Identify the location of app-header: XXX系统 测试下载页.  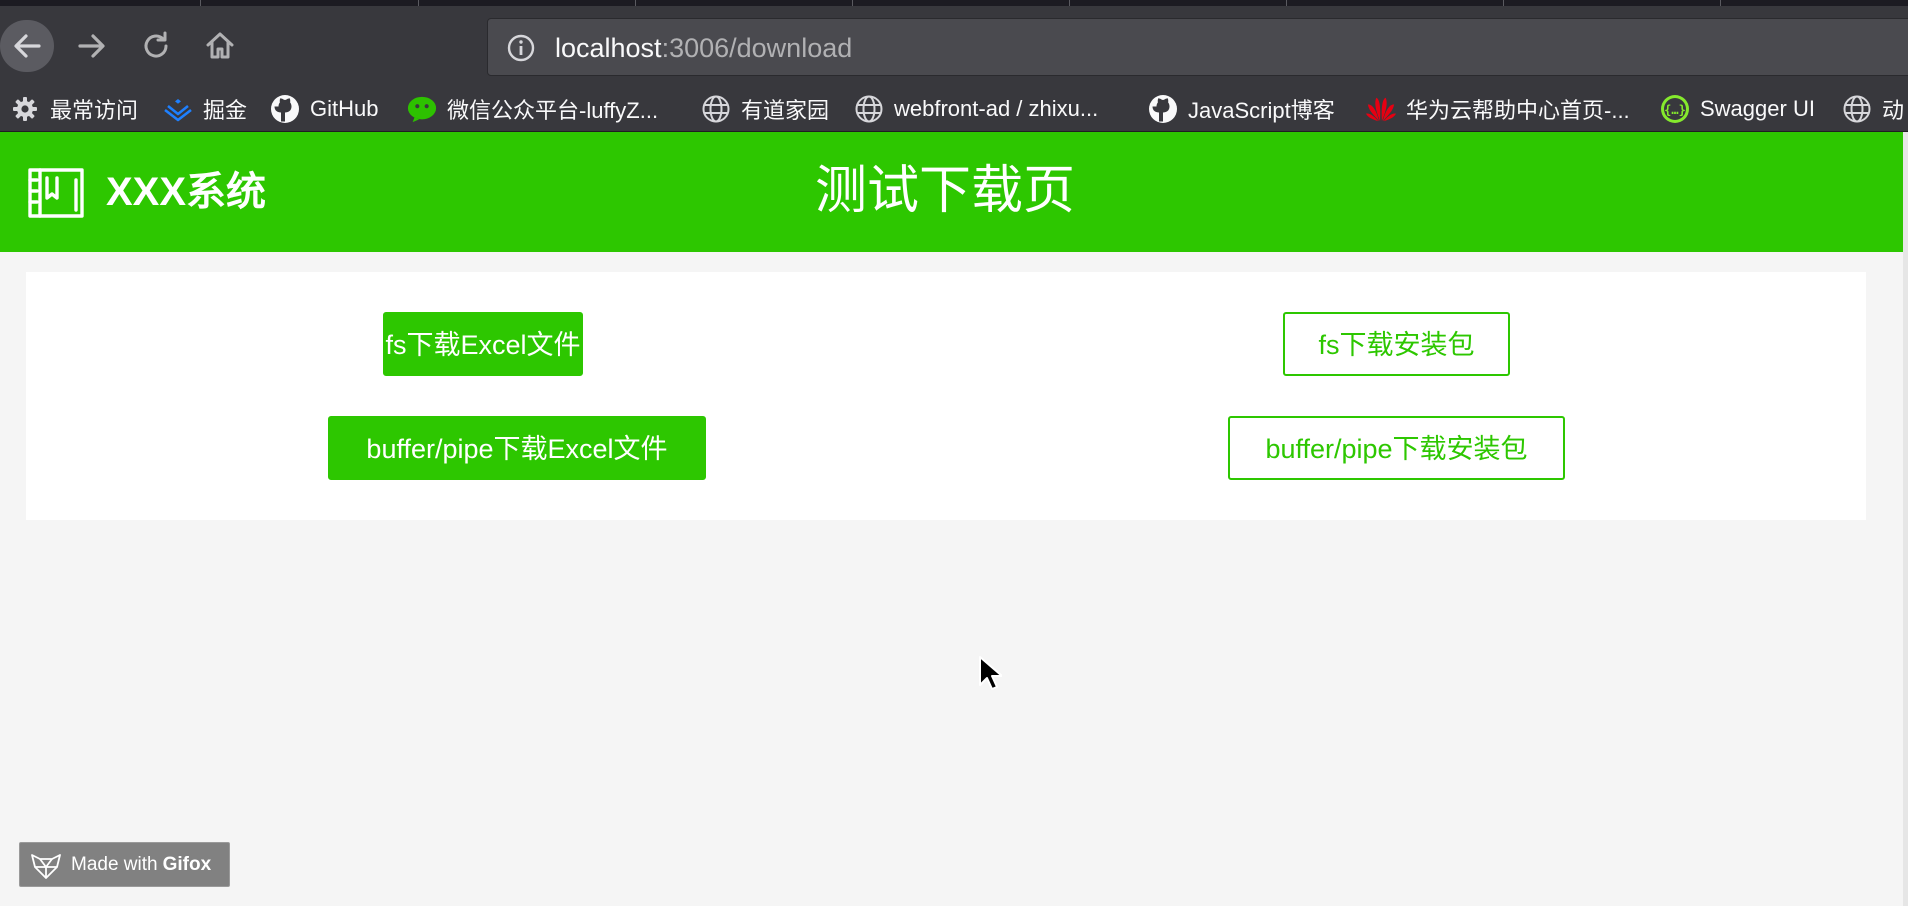
(951, 192).